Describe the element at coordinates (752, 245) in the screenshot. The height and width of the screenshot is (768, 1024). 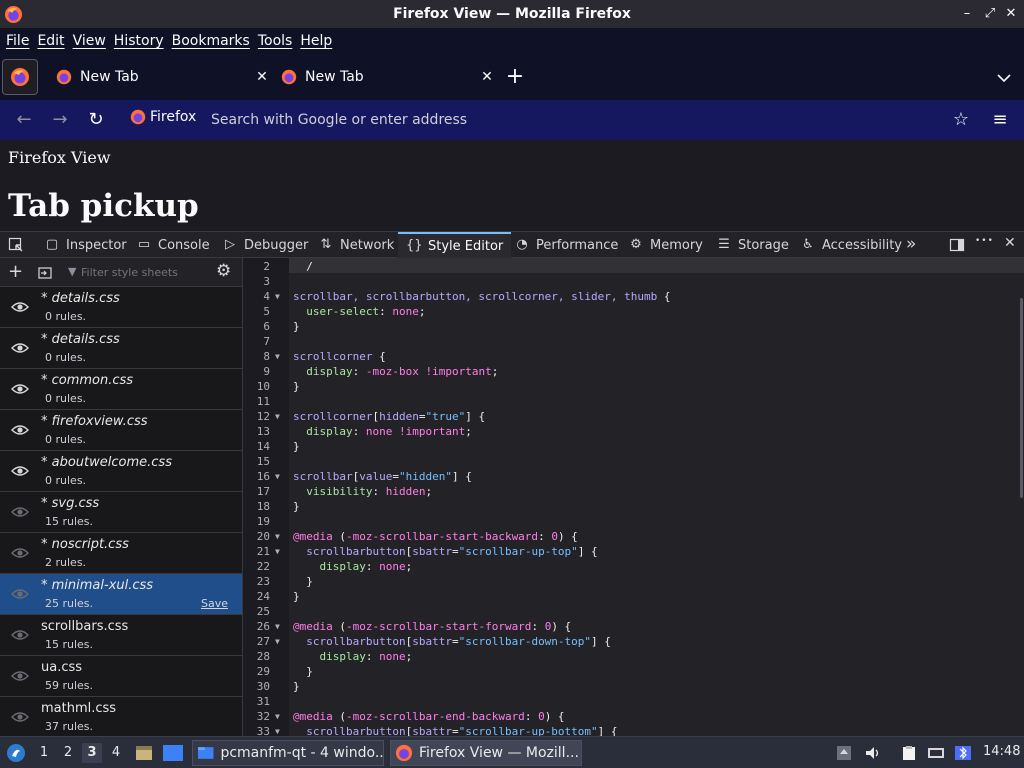
I see `tab-storage: ☰ Storage` at that location.